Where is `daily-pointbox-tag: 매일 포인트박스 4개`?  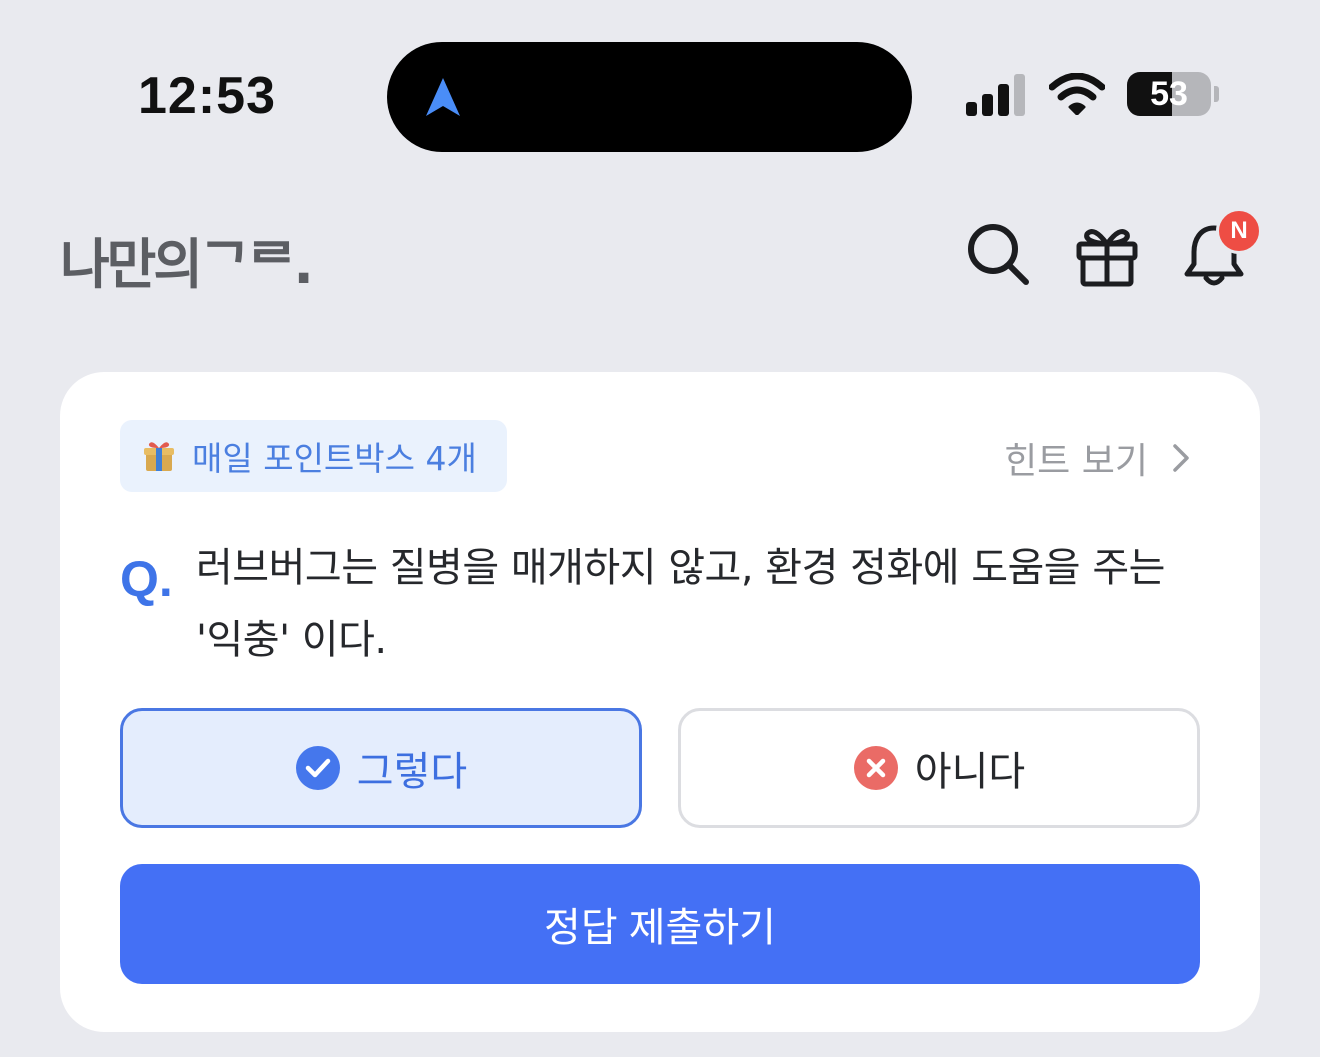
daily-pointbox-tag: 매일 포인트박스 4개 is located at coordinates (313, 456).